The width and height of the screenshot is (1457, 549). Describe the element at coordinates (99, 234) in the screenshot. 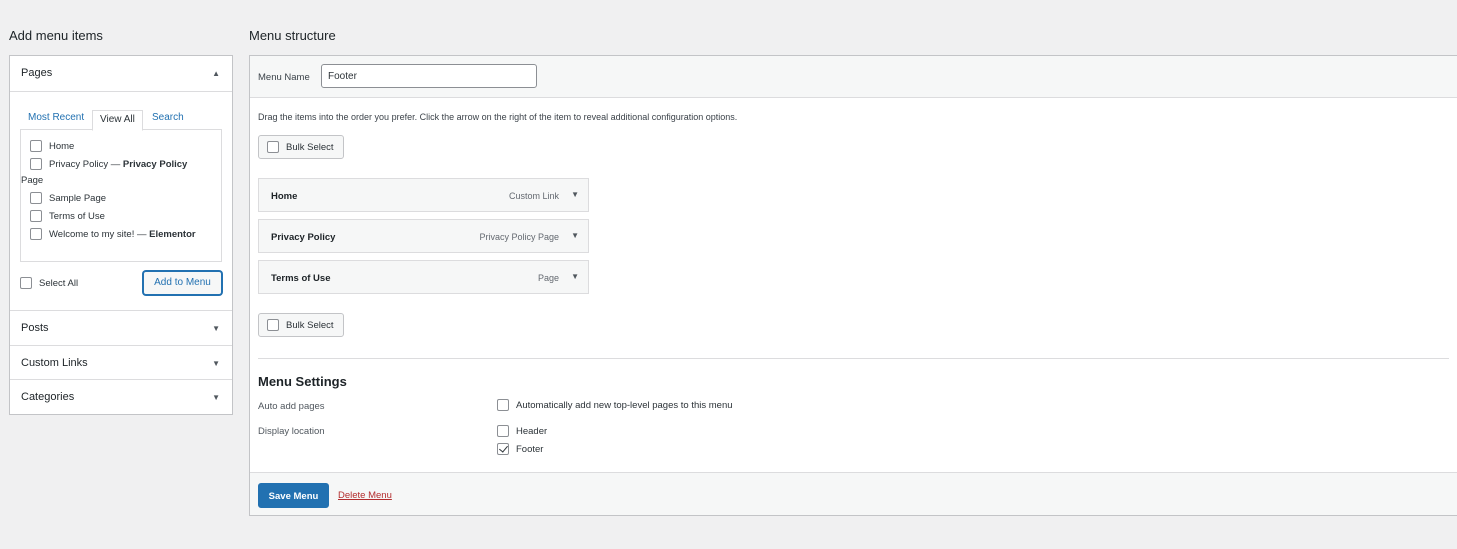

I see `page-option-label: Welcome to my site! —` at that location.